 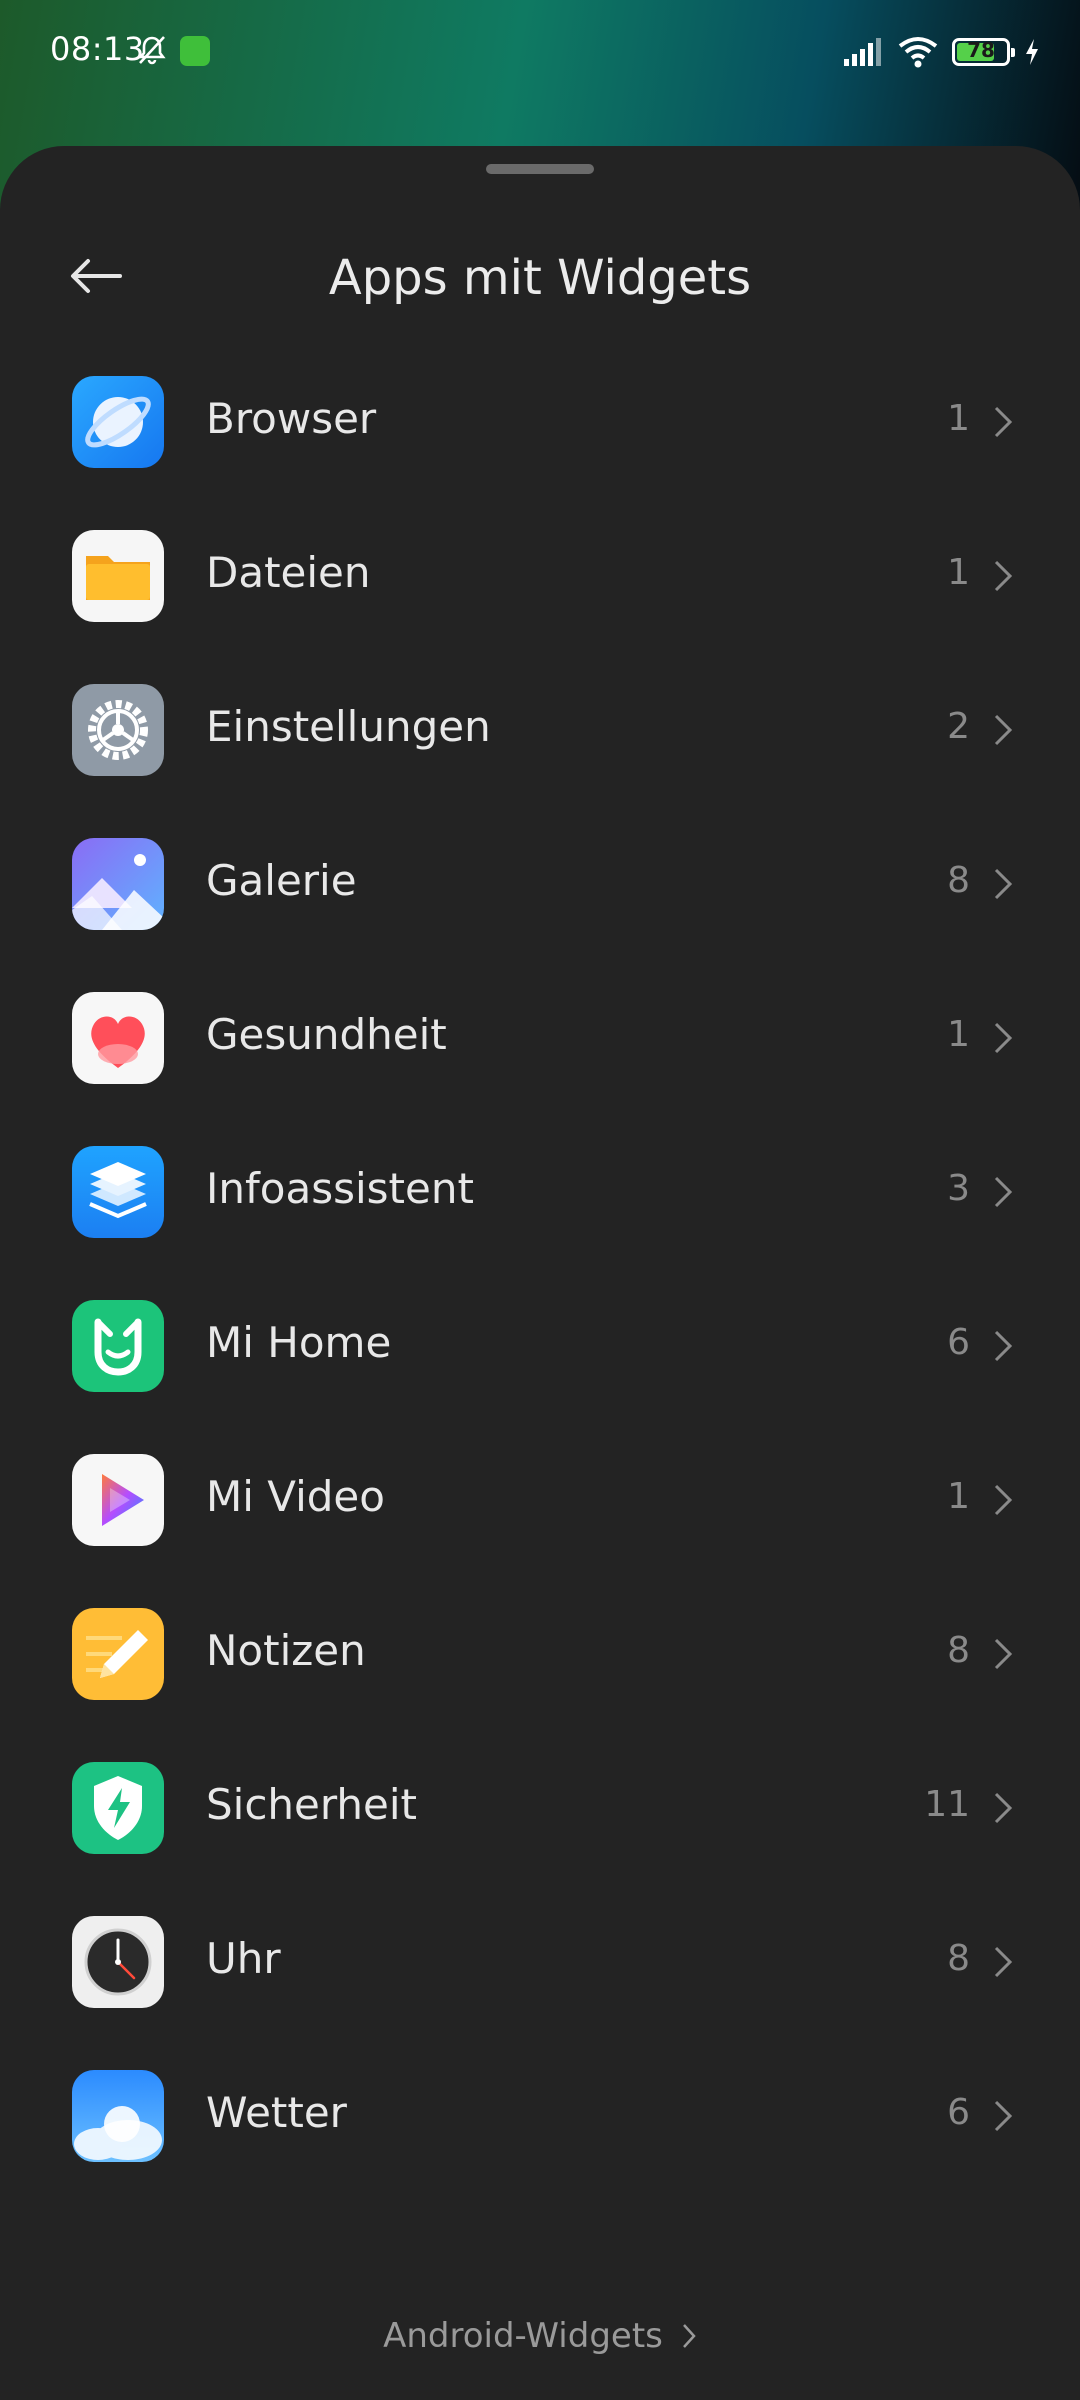 What do you see at coordinates (540, 1655) in the screenshot?
I see `app-row-notizen: Notizen 8` at bounding box center [540, 1655].